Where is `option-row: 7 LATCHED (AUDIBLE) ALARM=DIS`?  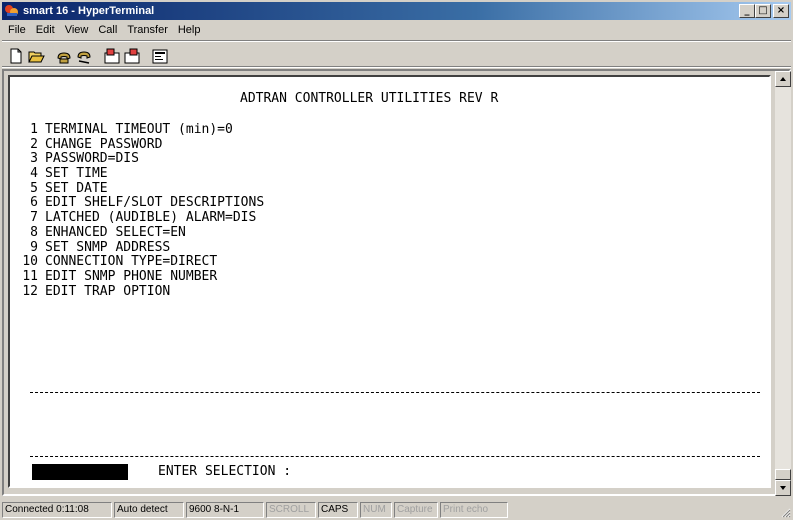 option-row: 7 LATCHED (AUDIBLE) ALARM=DIS is located at coordinates (143, 218).